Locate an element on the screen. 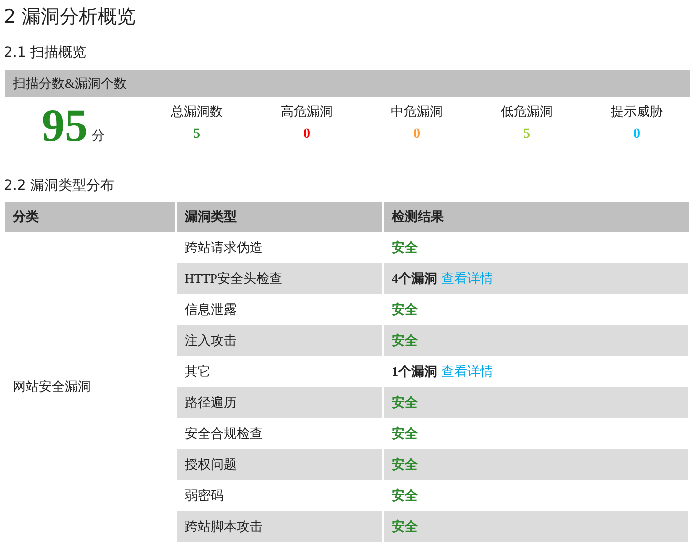  type-cell: 路径遍历 is located at coordinates (279, 402).